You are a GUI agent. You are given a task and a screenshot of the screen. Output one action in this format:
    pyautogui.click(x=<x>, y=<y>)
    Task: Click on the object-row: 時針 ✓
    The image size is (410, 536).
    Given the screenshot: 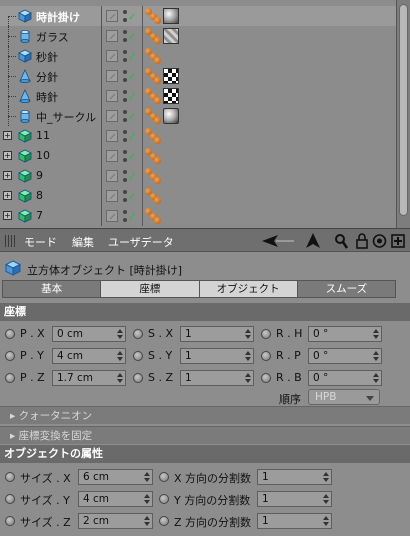 What is the action you would take?
    pyautogui.click(x=198, y=96)
    